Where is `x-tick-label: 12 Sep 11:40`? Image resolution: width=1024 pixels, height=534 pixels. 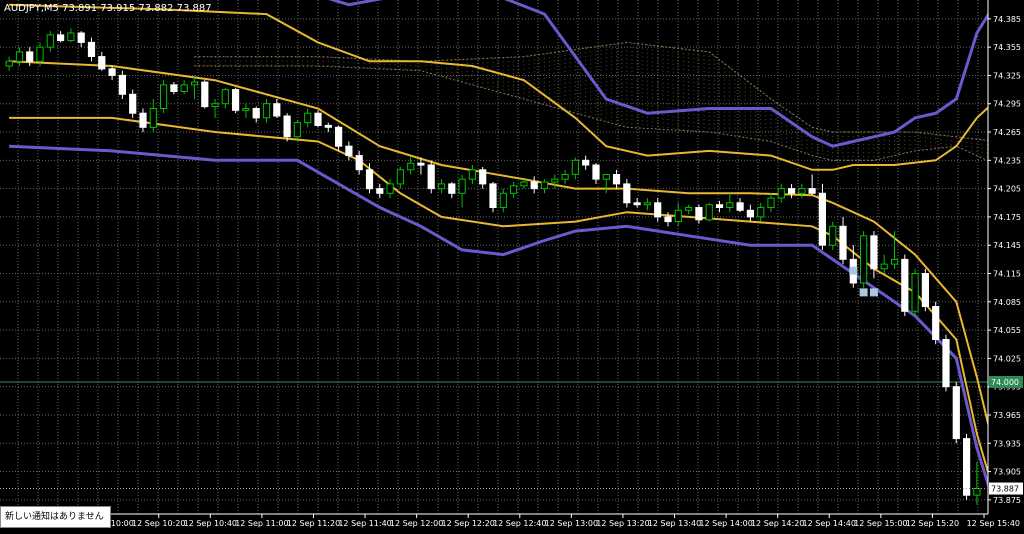
x-tick-label: 12 Sep 11:40 is located at coordinates (364, 523).